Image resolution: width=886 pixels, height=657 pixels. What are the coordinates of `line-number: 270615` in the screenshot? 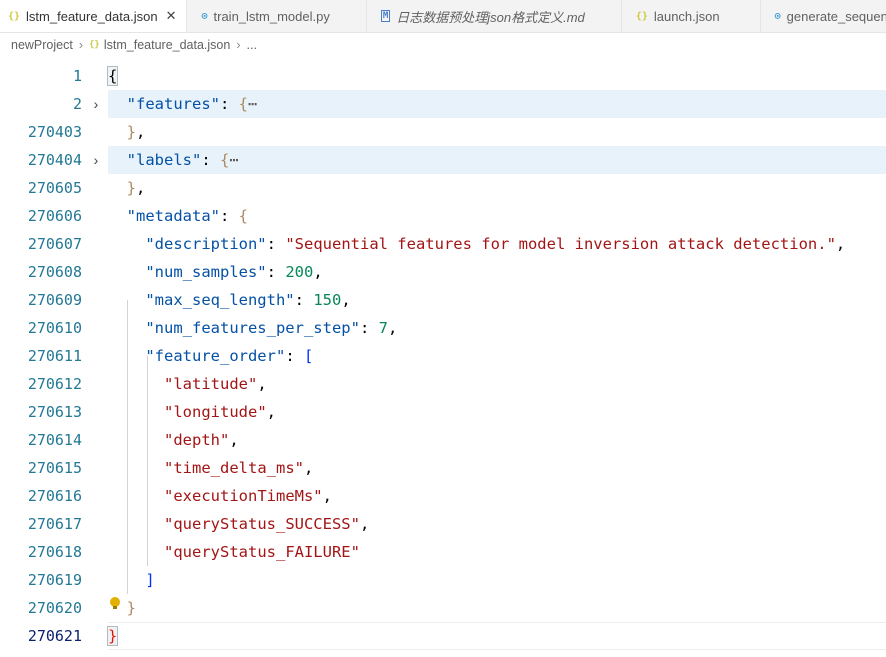 It's located at (54, 468).